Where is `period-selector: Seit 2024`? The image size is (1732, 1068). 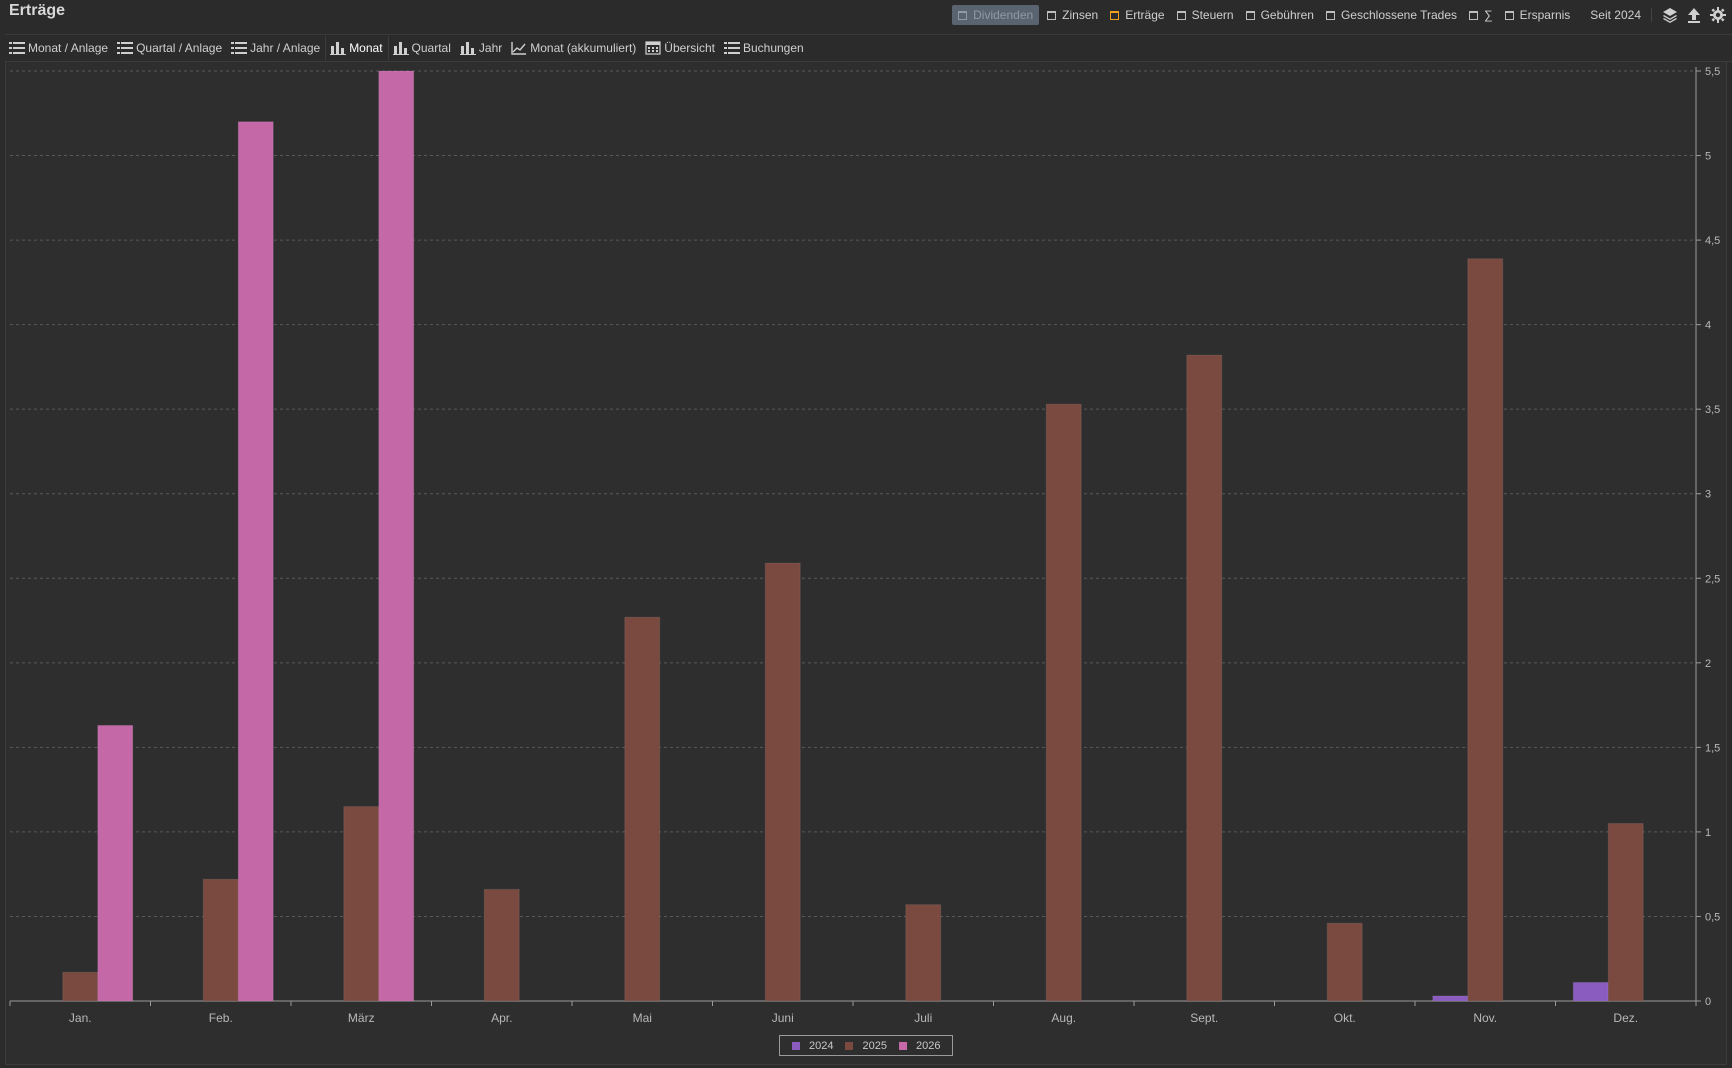
period-selector: Seit 2024 is located at coordinates (1615, 15).